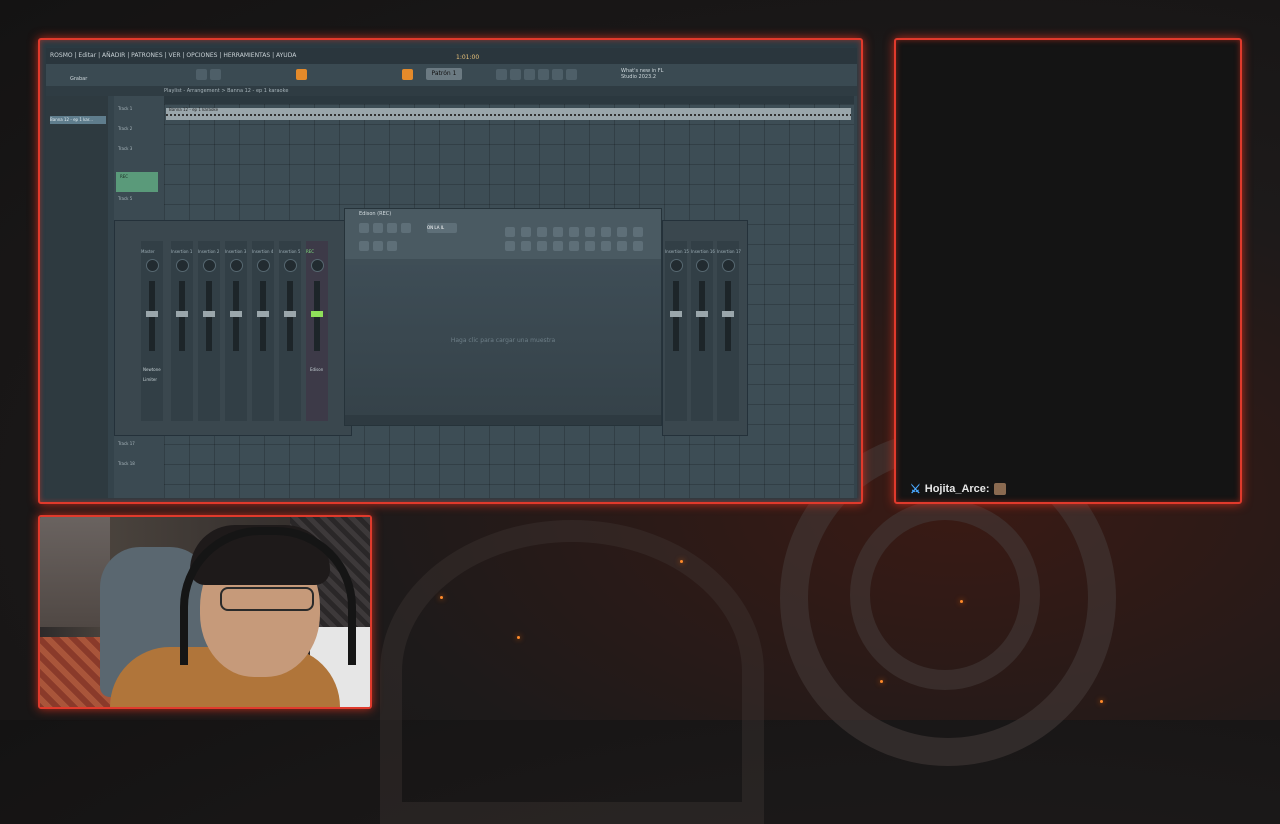  Describe the element at coordinates (152, 331) in the screenshot. I see `mixer-strip: Master` at that location.